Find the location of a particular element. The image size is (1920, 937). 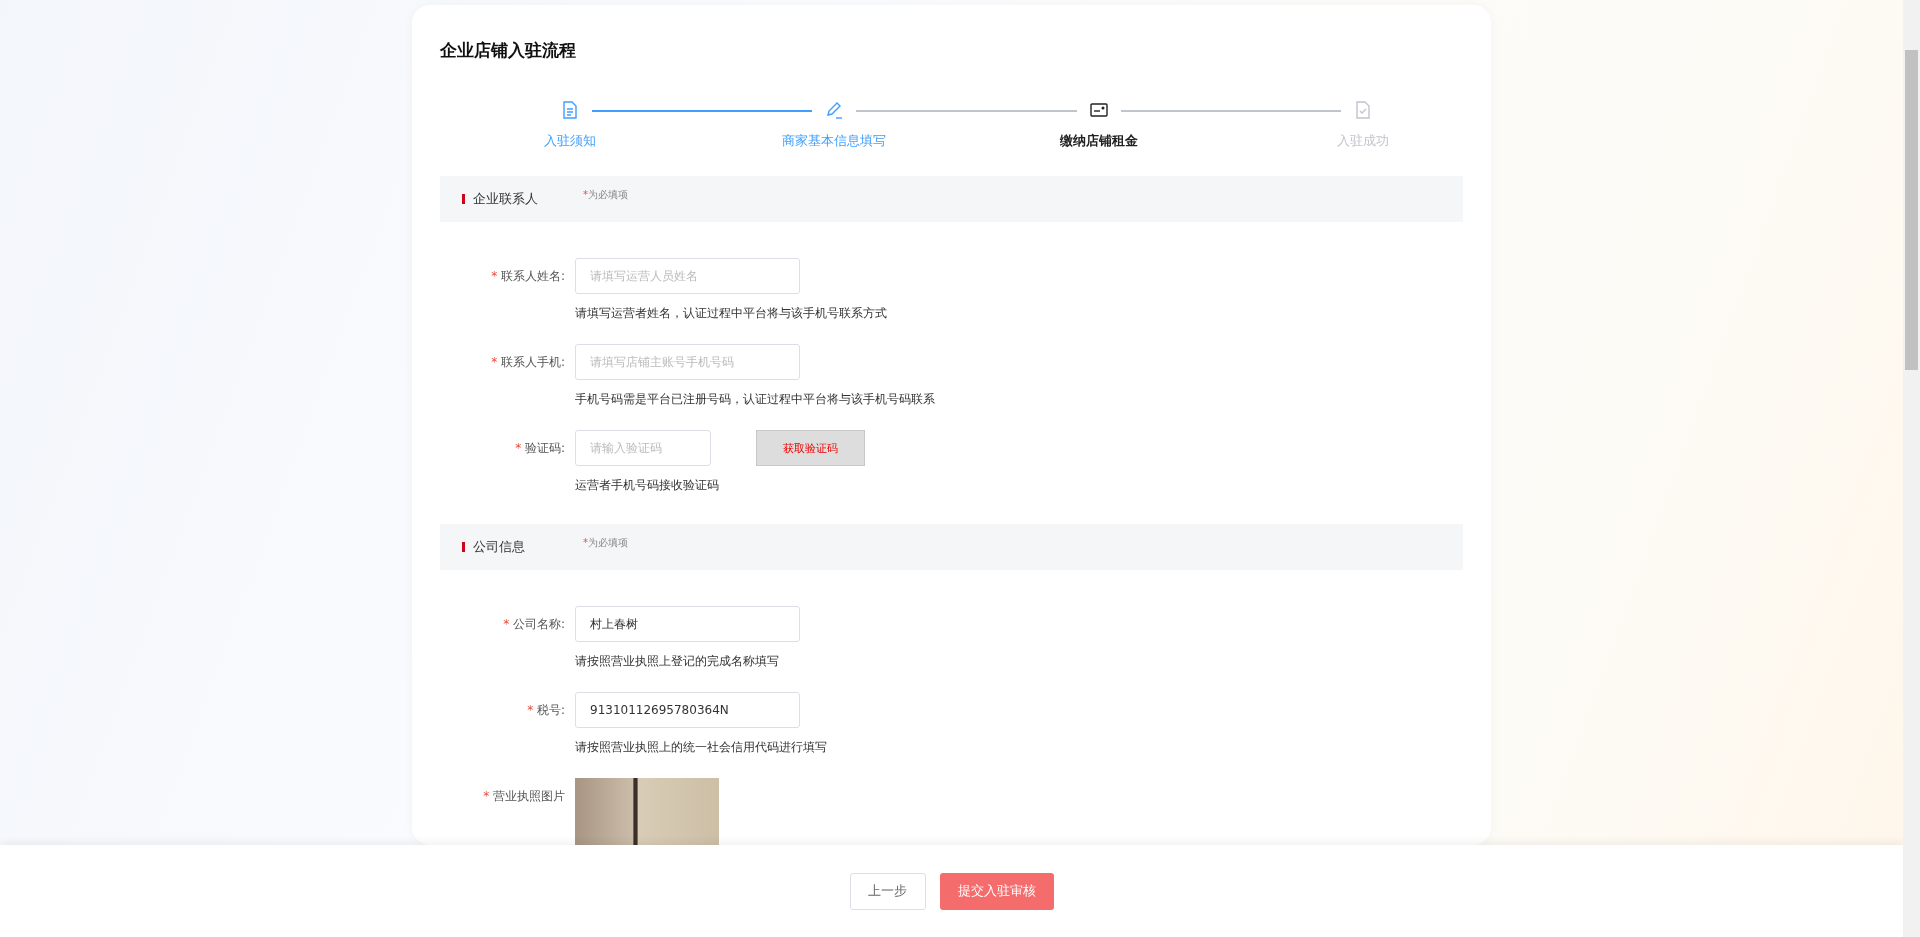

field-hint: 请填写运营者姓名，认证过程中平台将与该手机号联系方式 is located at coordinates (731, 313).